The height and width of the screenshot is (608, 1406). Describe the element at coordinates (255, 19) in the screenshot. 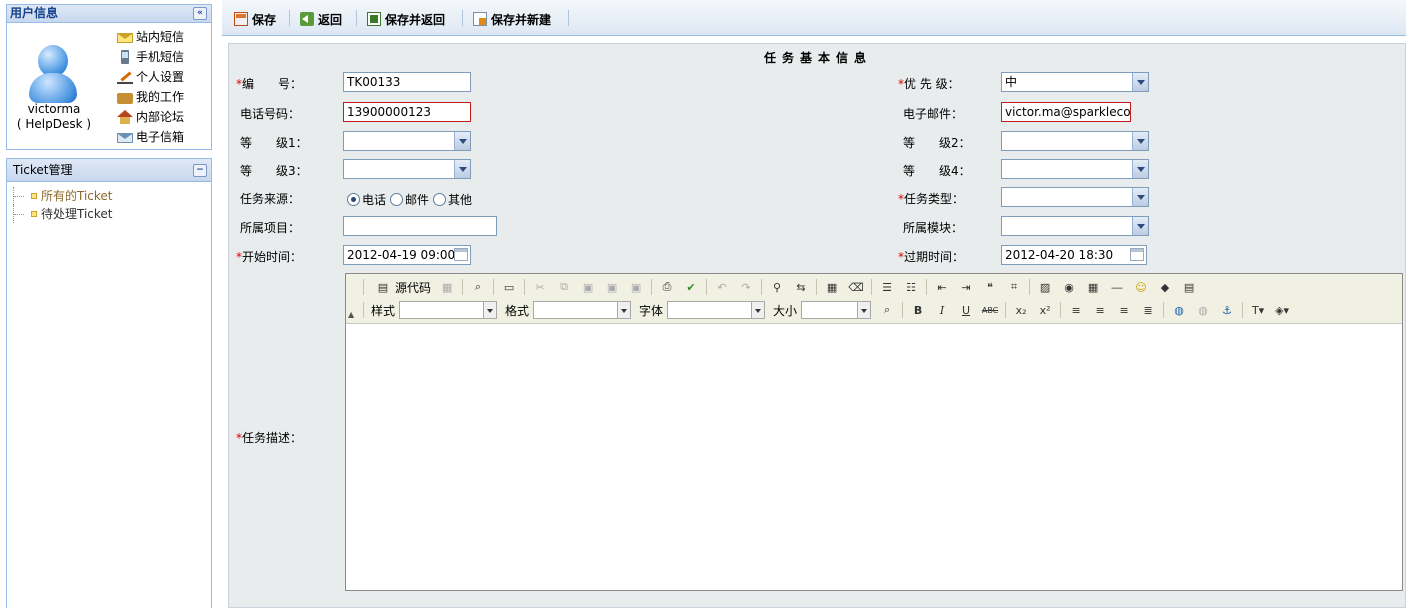

I see `save-button: 保存` at that location.